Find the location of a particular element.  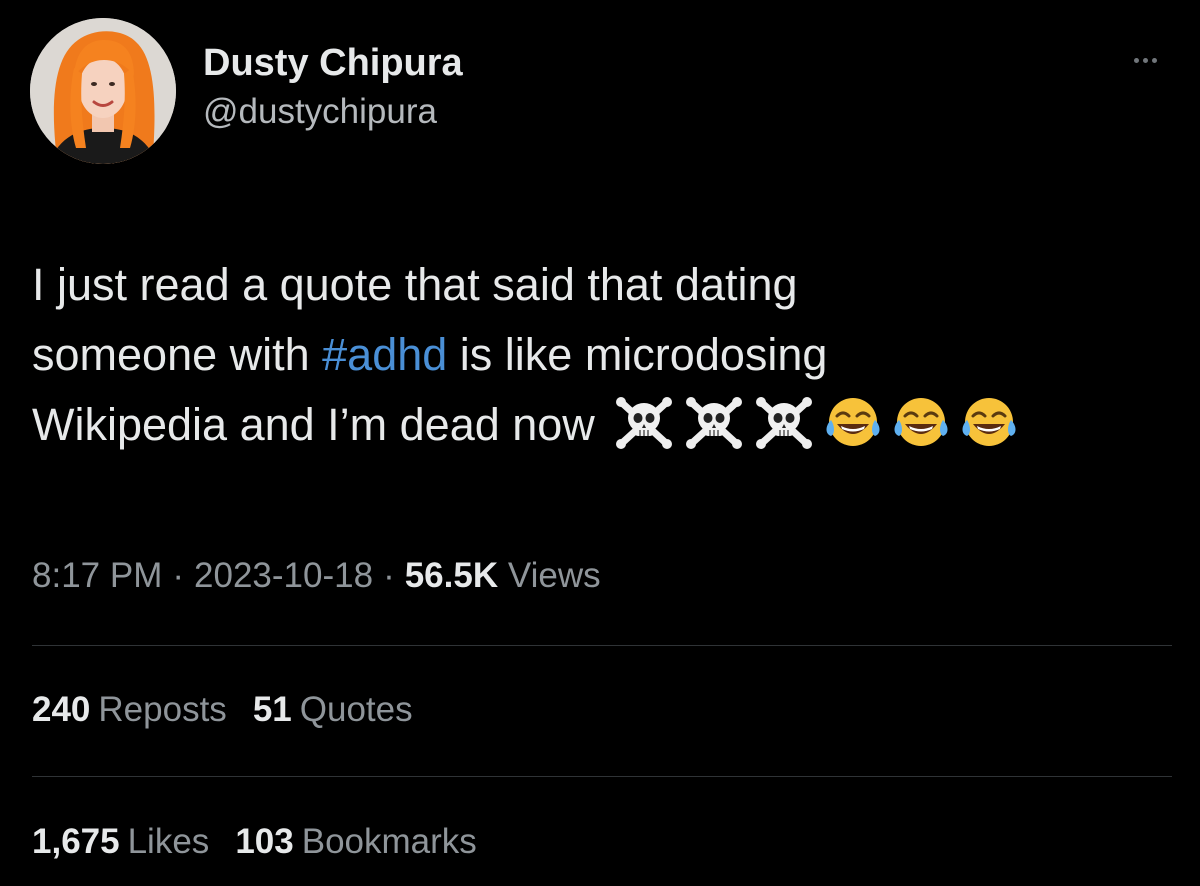

tweet-meta: 8:17 PM · 2023-10-18 · 56.5K Views is located at coordinates (316, 576).